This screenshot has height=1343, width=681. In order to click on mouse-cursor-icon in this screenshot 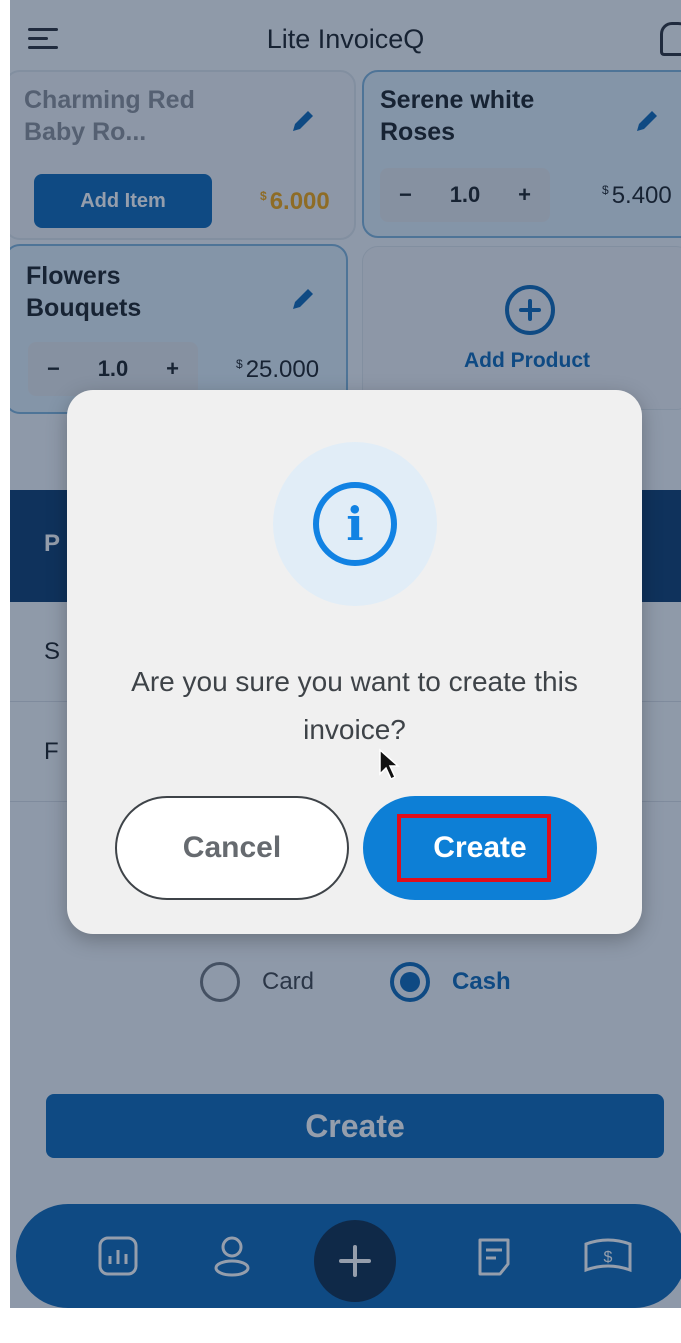, I will do `click(389, 764)`.